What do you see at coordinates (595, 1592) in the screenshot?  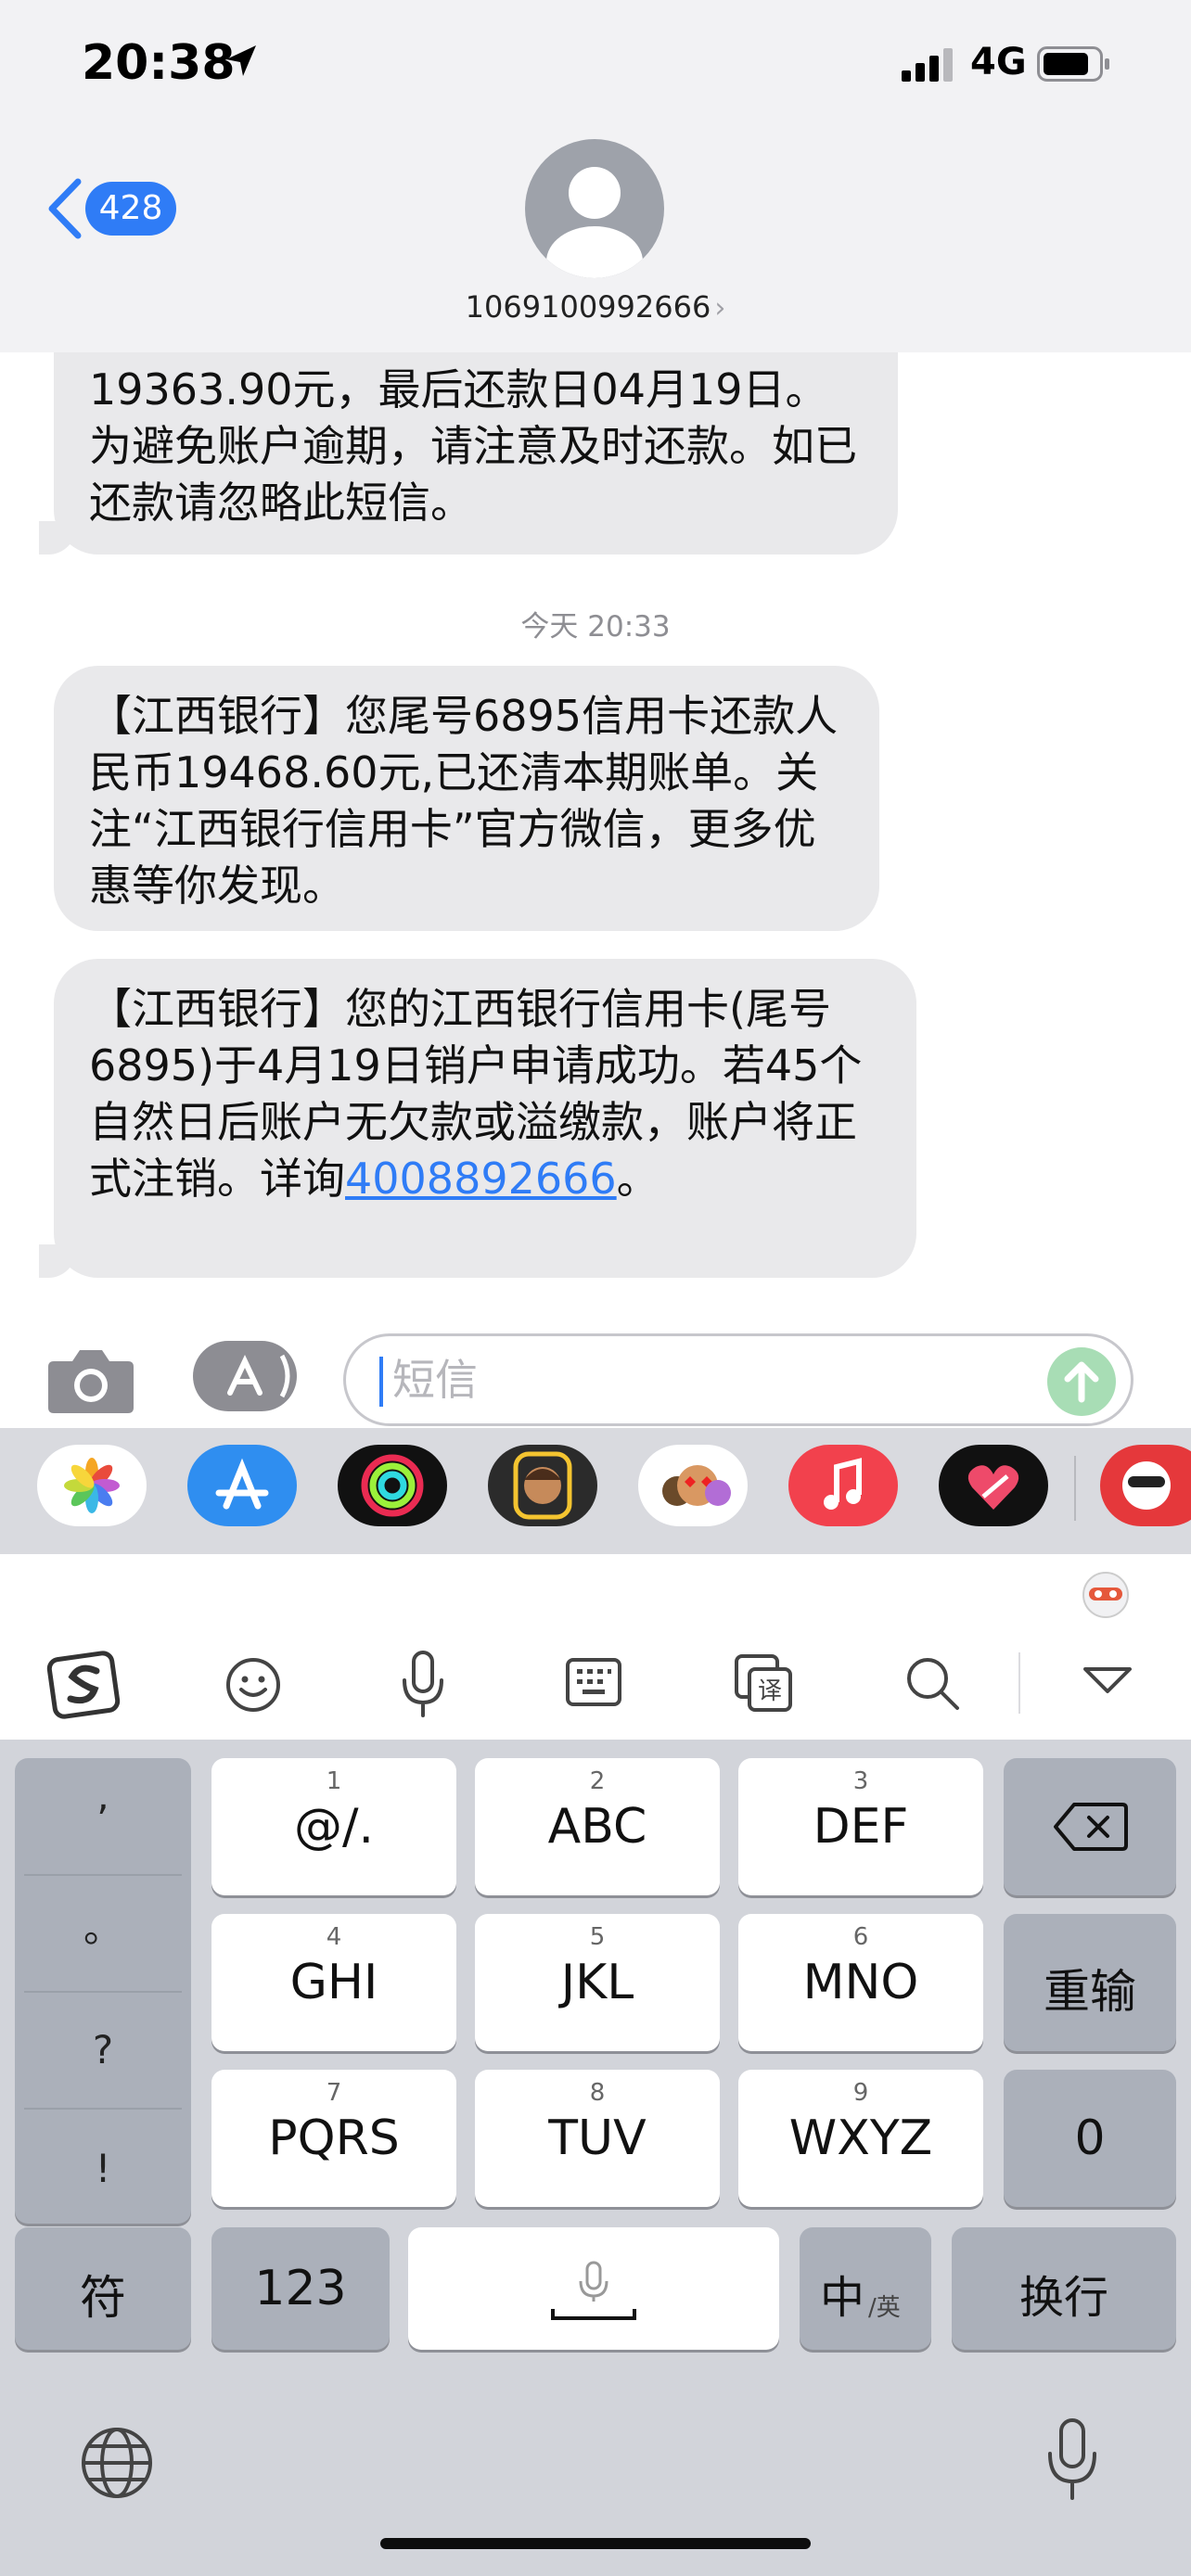 I see `ime-candidate-bar` at bounding box center [595, 1592].